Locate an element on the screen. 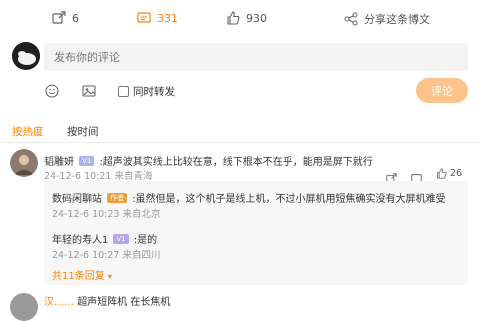 Image resolution: width=480 pixels, height=321 pixels. comment-input is located at coordinates (256, 57).